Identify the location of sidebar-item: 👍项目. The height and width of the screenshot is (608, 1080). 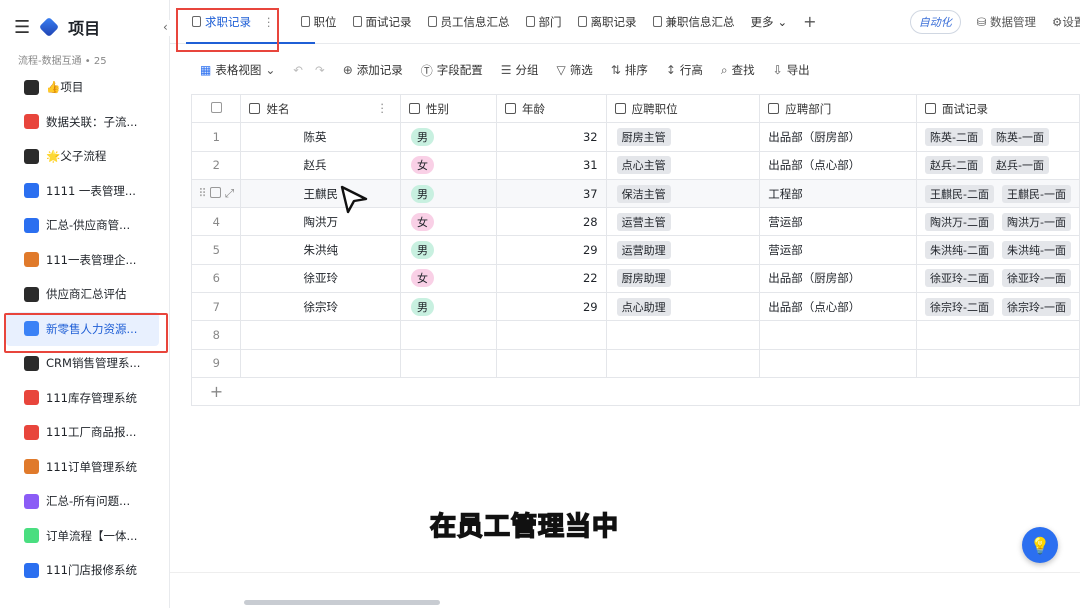
(84, 87).